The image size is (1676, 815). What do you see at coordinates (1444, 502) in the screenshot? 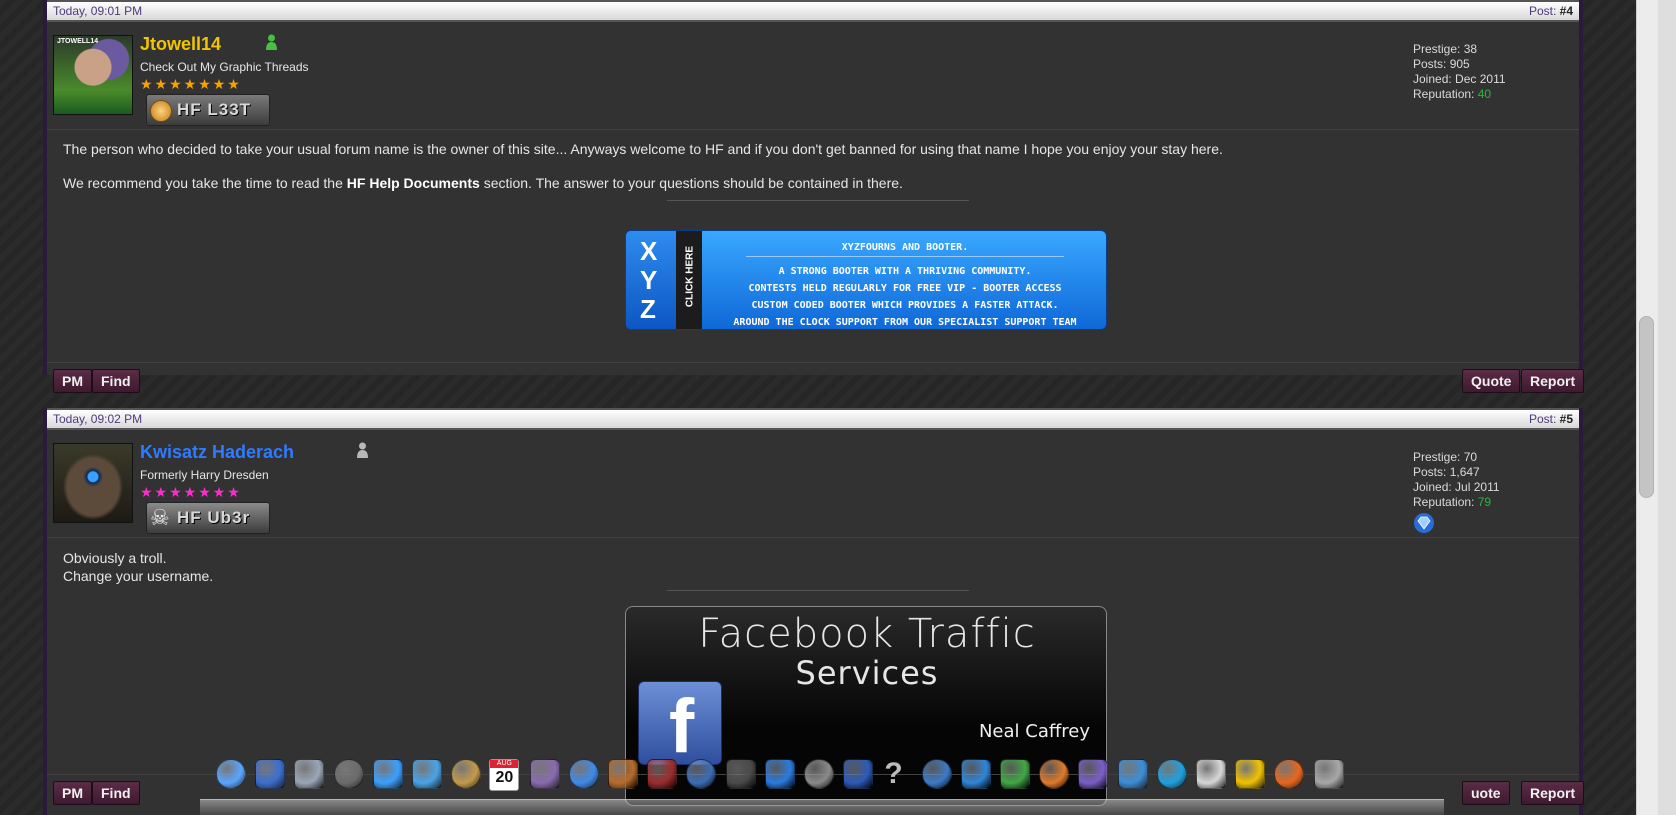
I see `reputation-label: Reputation:` at bounding box center [1444, 502].